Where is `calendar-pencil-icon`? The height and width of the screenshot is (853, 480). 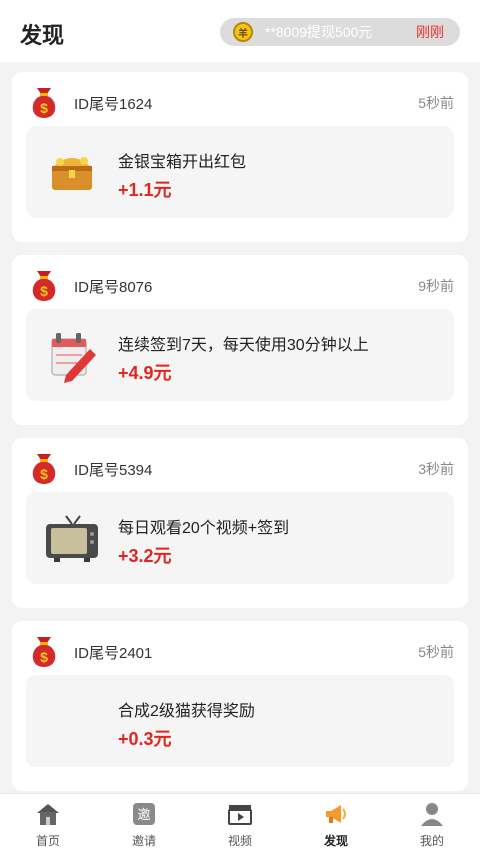 calendar-pencil-icon is located at coordinates (73, 358).